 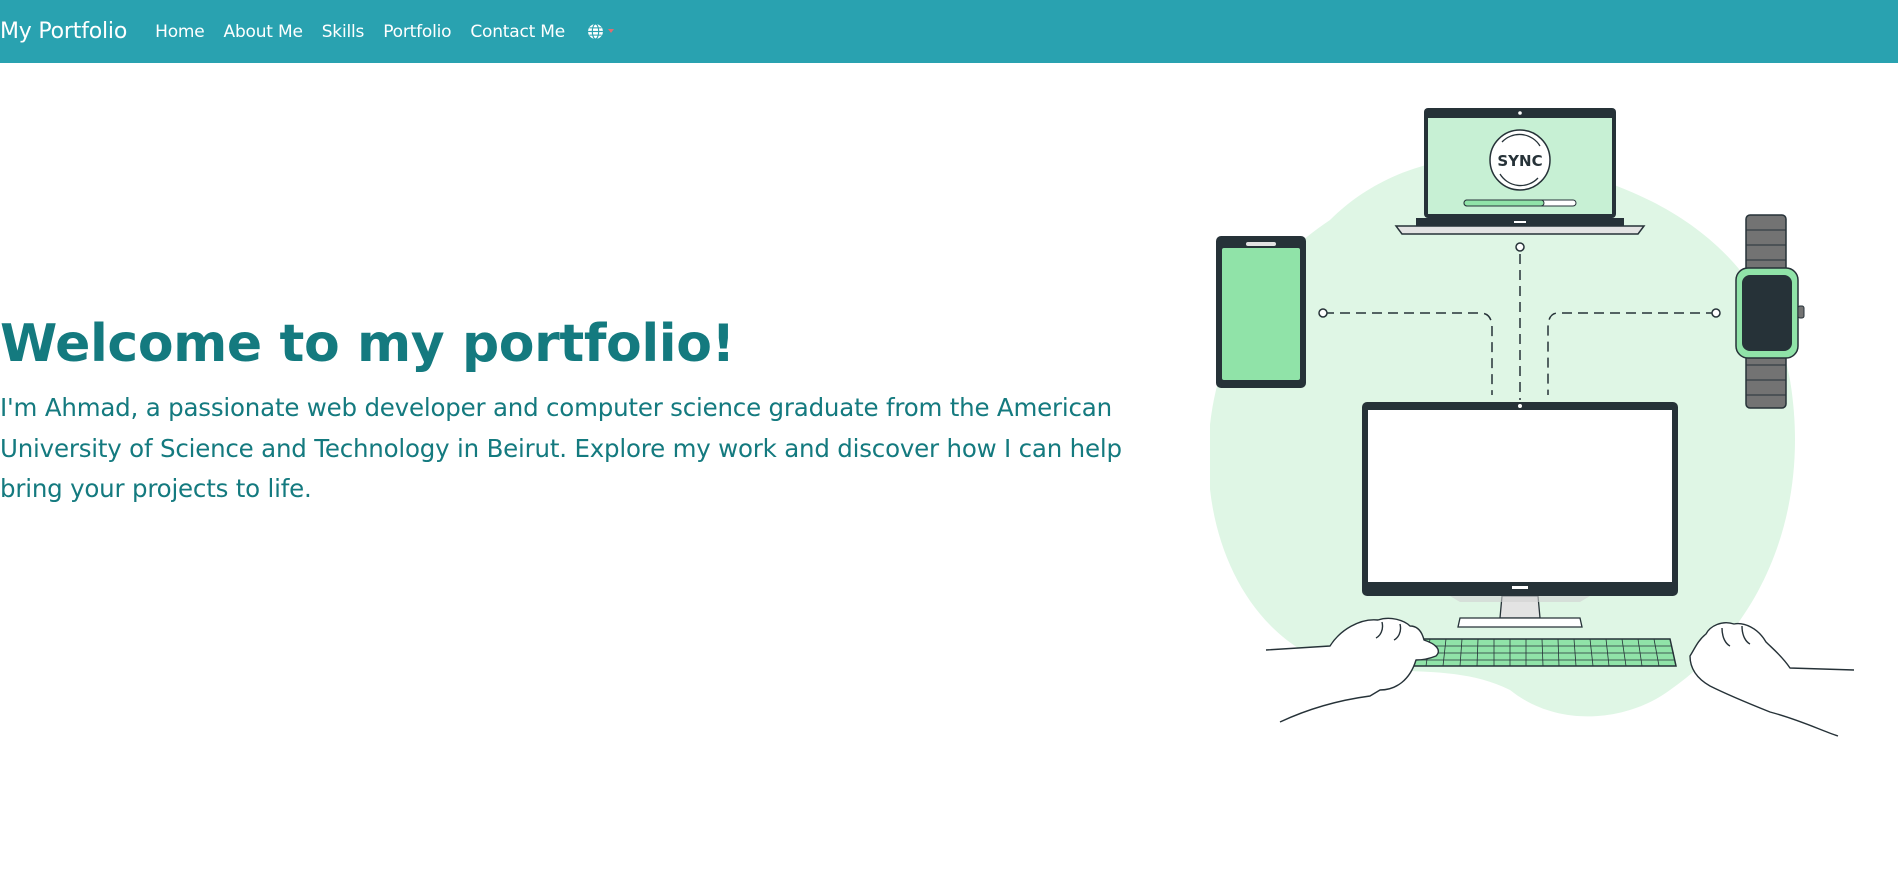 What do you see at coordinates (595, 31) in the screenshot?
I see `globe-icon` at bounding box center [595, 31].